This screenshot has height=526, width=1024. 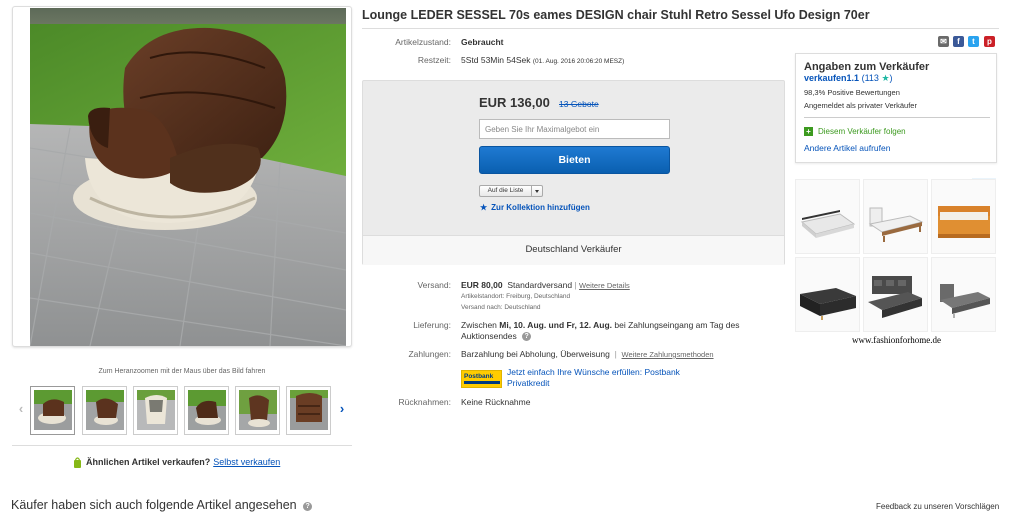 I want to click on postbank-logo: Postbank, so click(x=481, y=379).